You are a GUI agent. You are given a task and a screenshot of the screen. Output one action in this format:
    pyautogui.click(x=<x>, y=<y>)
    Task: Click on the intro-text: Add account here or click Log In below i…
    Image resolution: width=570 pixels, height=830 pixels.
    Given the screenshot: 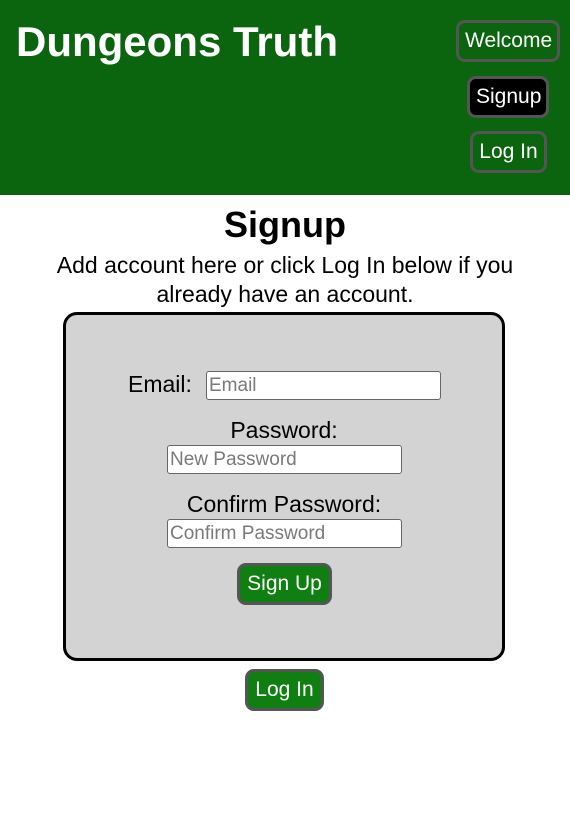 What is the action you would take?
    pyautogui.click(x=285, y=279)
    